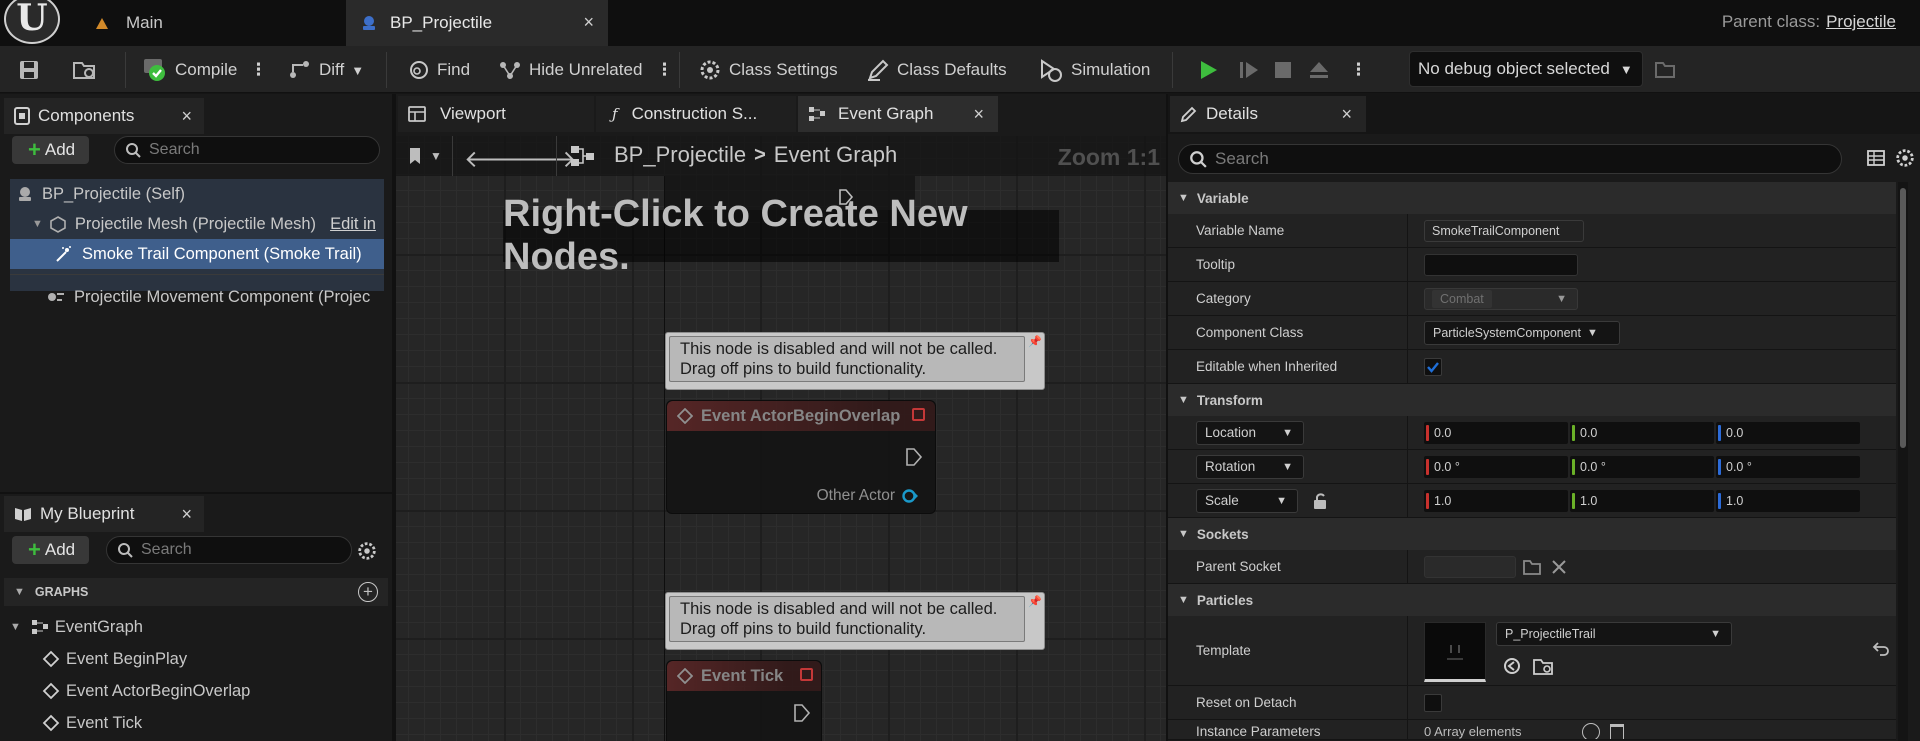 This screenshot has height=741, width=1920. What do you see at coordinates (189, 70) in the screenshot?
I see `compile-button: Compile` at bounding box center [189, 70].